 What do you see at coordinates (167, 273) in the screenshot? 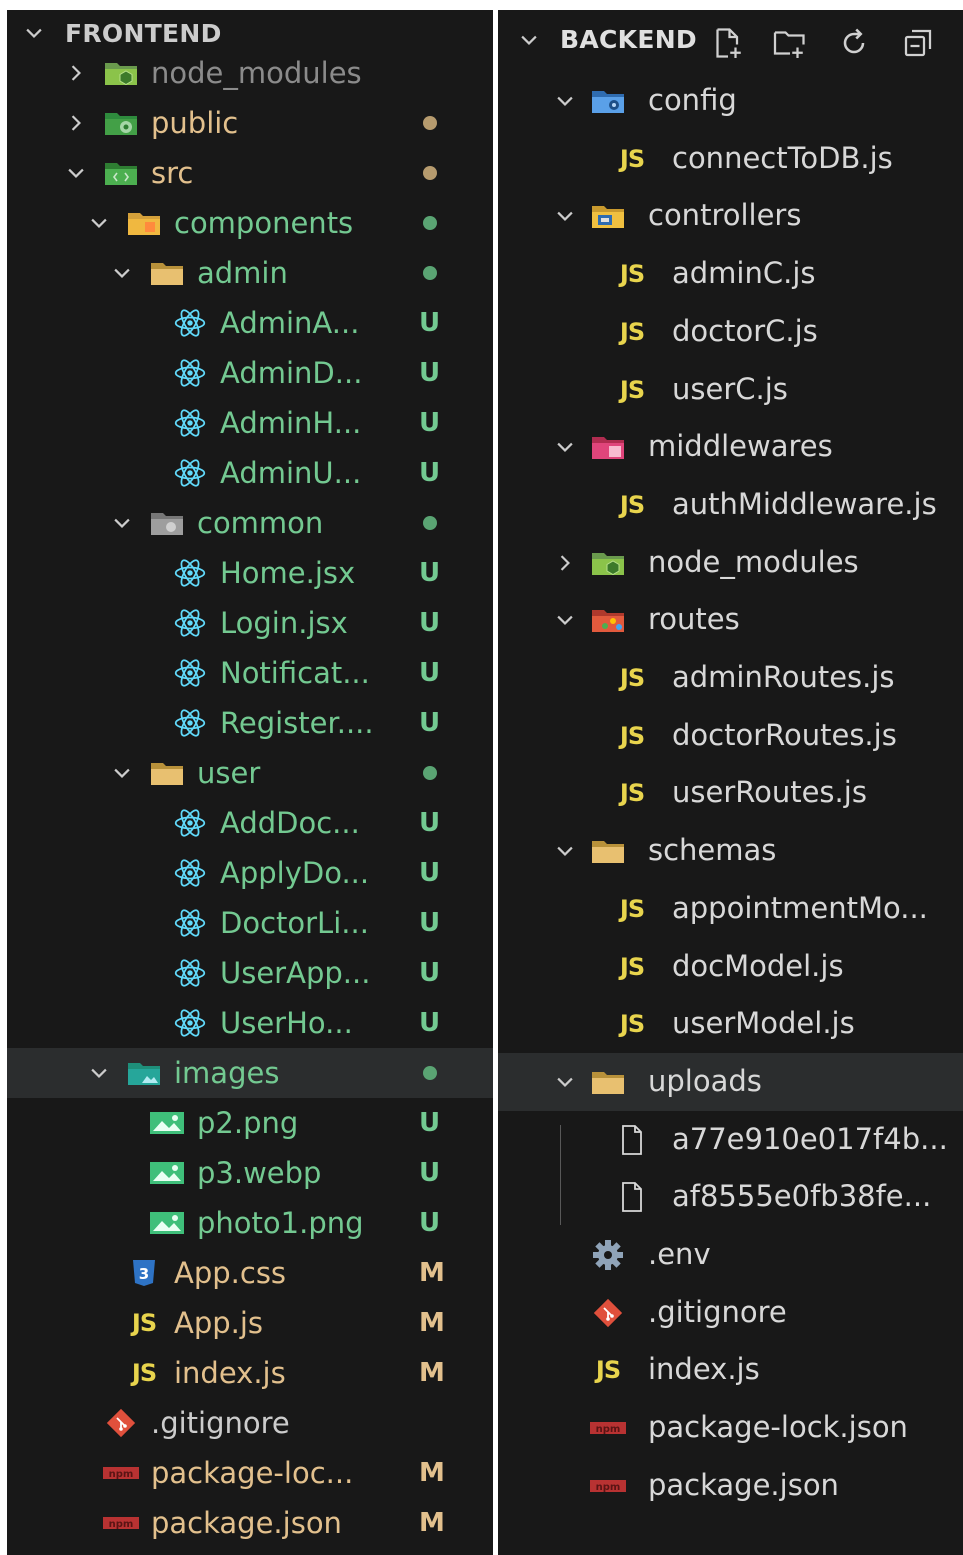
I see `folder-icon` at bounding box center [167, 273].